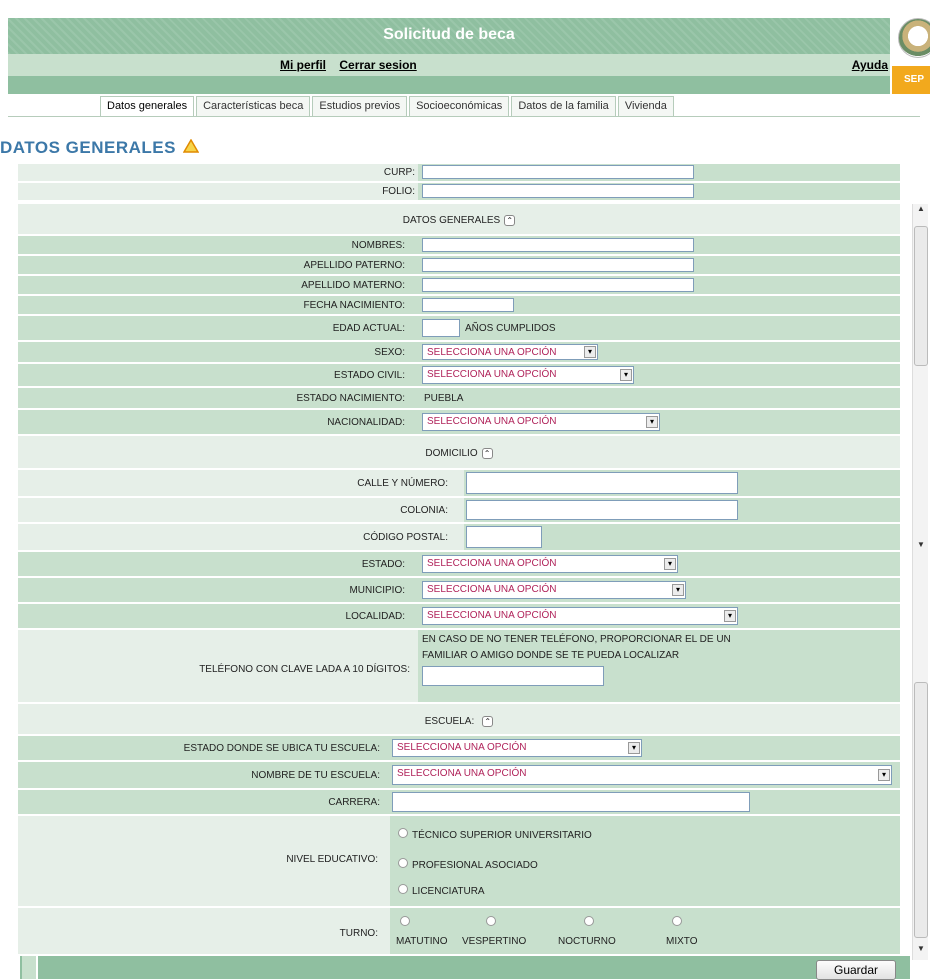  Describe the element at coordinates (602, 510) in the screenshot. I see `colonia-input` at that location.